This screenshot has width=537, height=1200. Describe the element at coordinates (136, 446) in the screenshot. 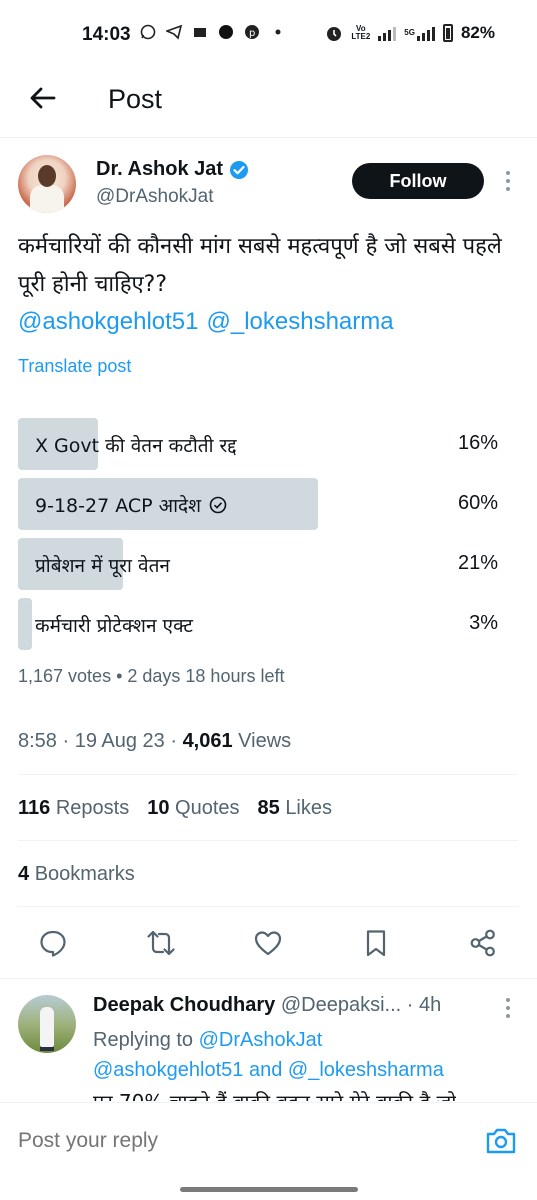

I see `poll-option-label: X Govt की वेतन कटौती रद्द` at that location.